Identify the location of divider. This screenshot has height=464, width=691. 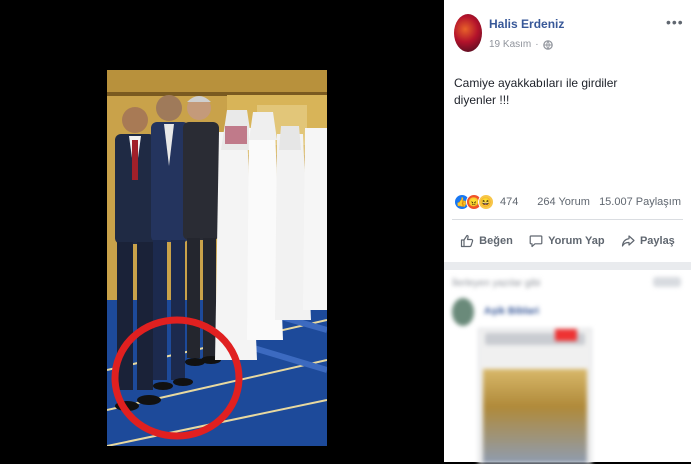
(567, 219).